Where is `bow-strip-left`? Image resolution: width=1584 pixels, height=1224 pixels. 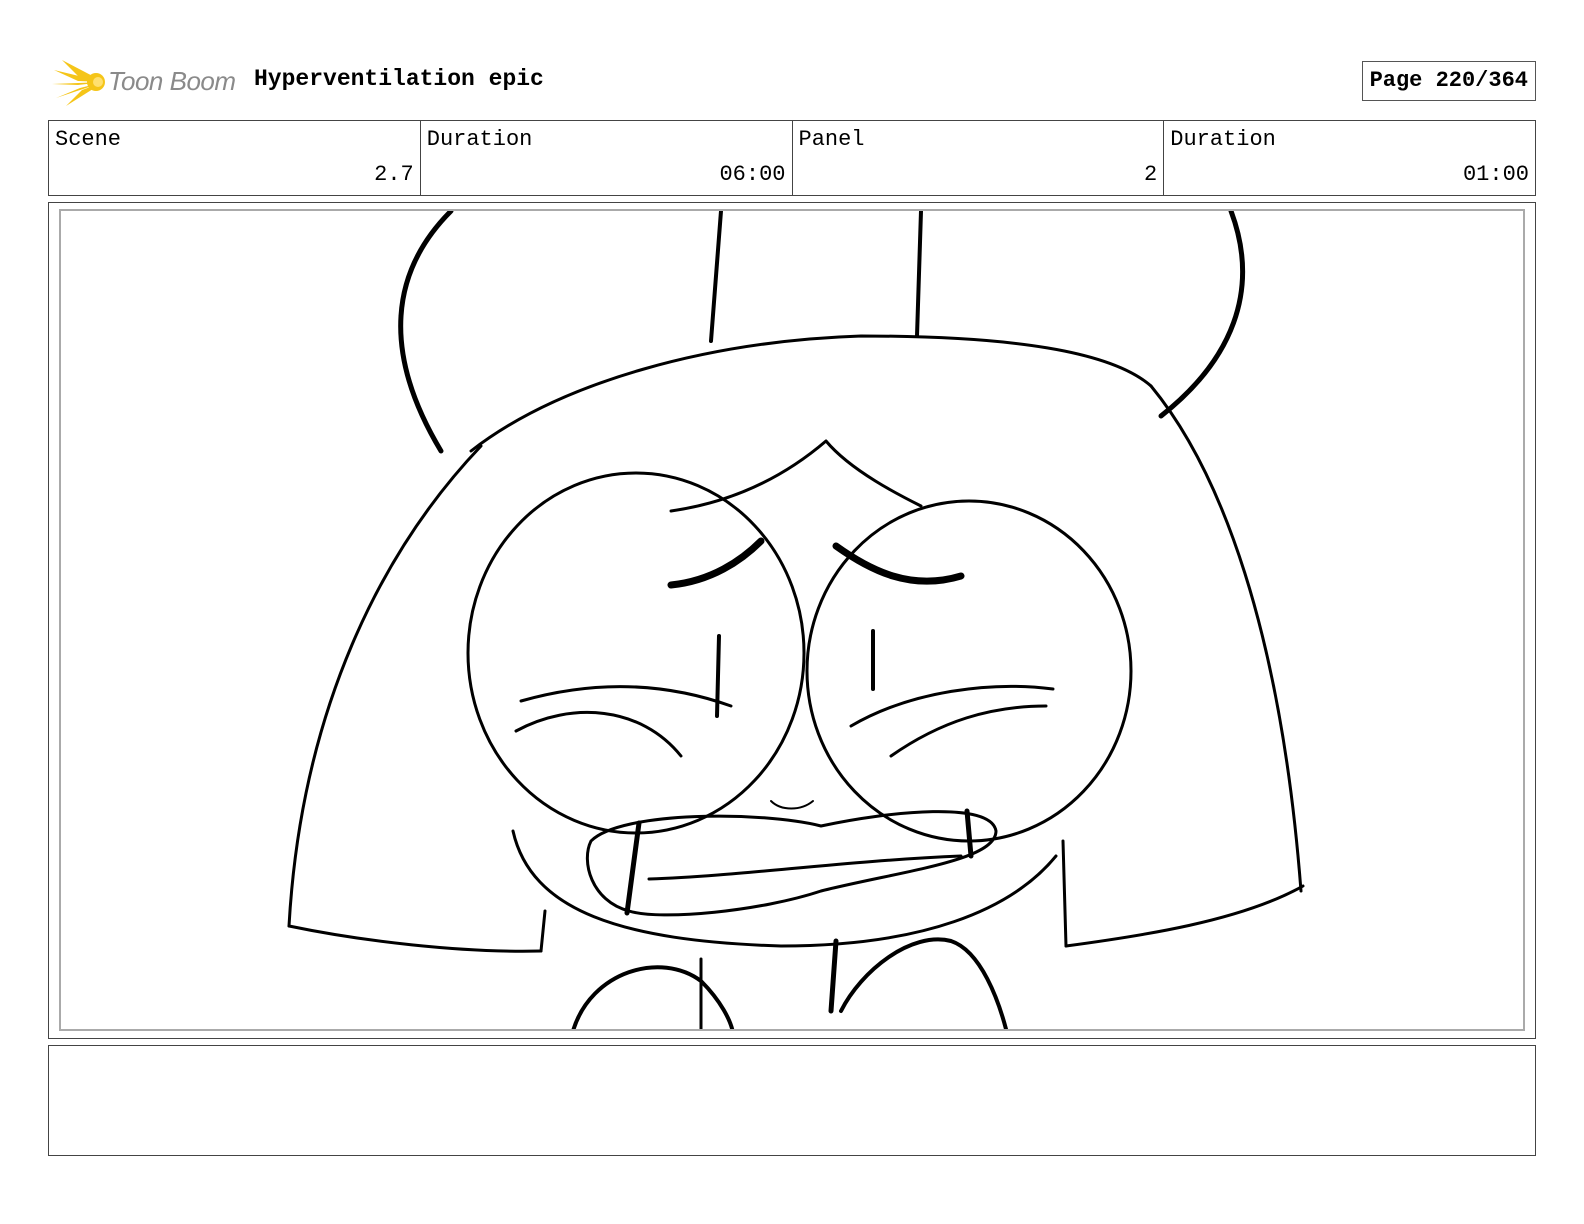 bow-strip-left is located at coordinates (716, 277).